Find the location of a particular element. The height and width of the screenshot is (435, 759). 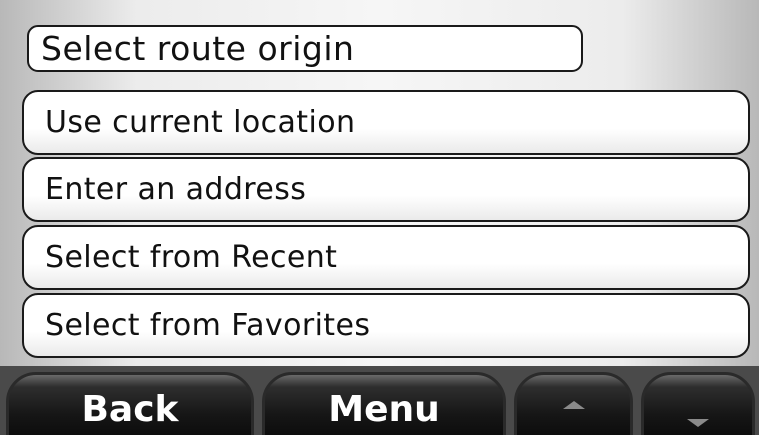

menu-button-label: Menu is located at coordinates (384, 409).